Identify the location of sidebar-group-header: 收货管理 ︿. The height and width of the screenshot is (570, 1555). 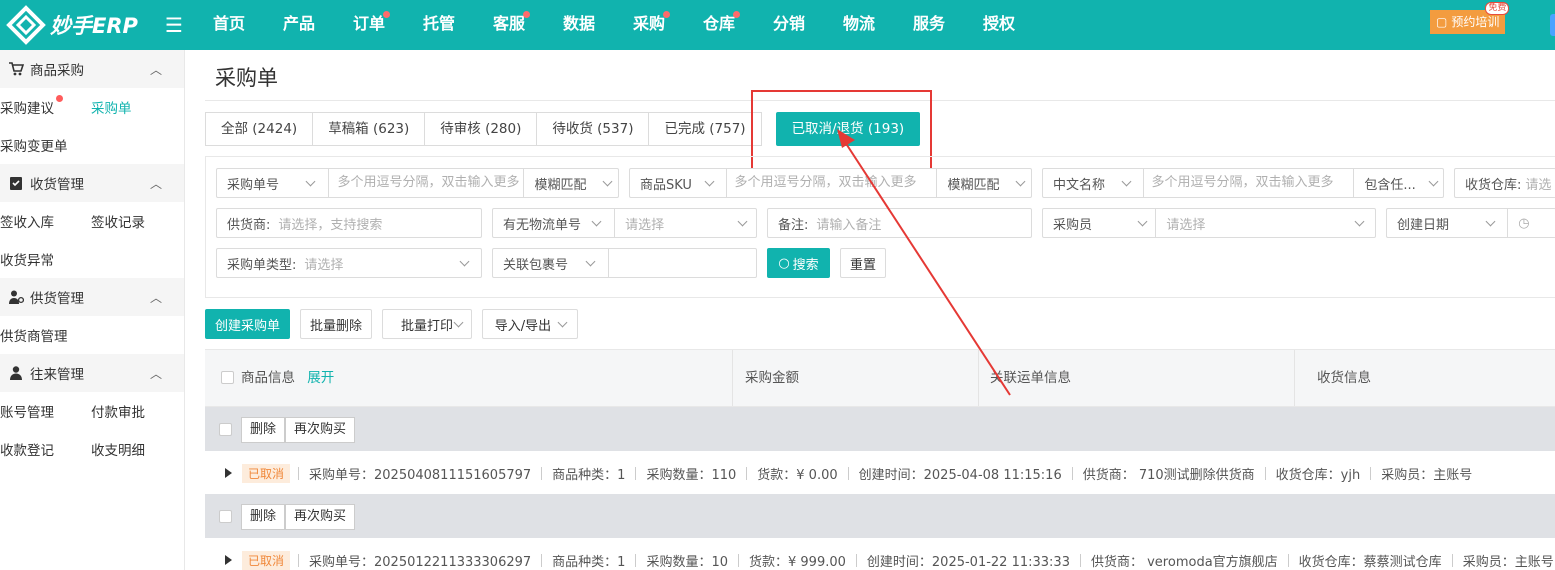
(92, 183).